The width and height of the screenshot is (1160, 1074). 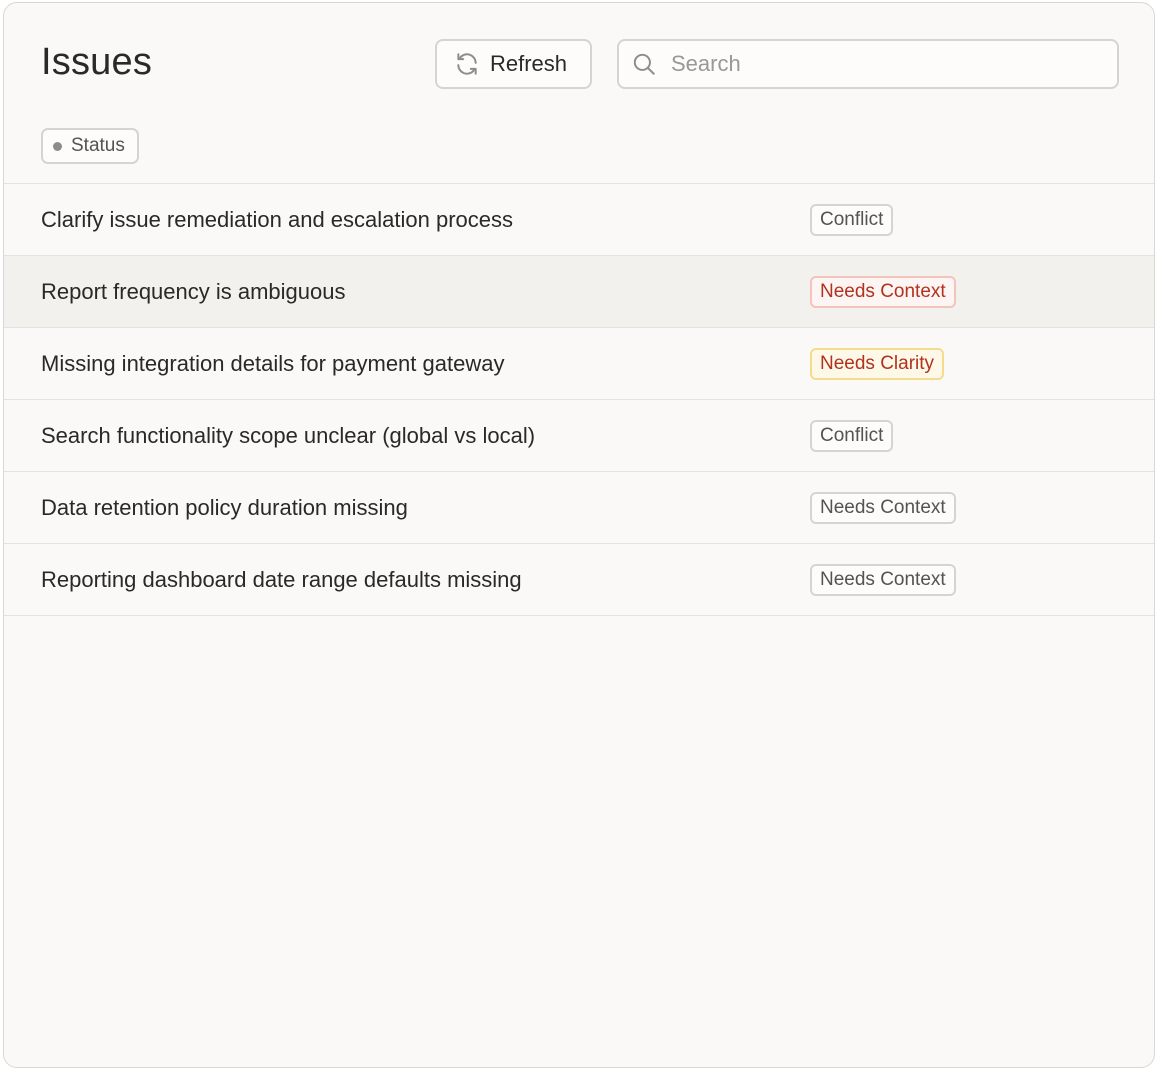 I want to click on status-badge: Needs Clarity, so click(x=877, y=363).